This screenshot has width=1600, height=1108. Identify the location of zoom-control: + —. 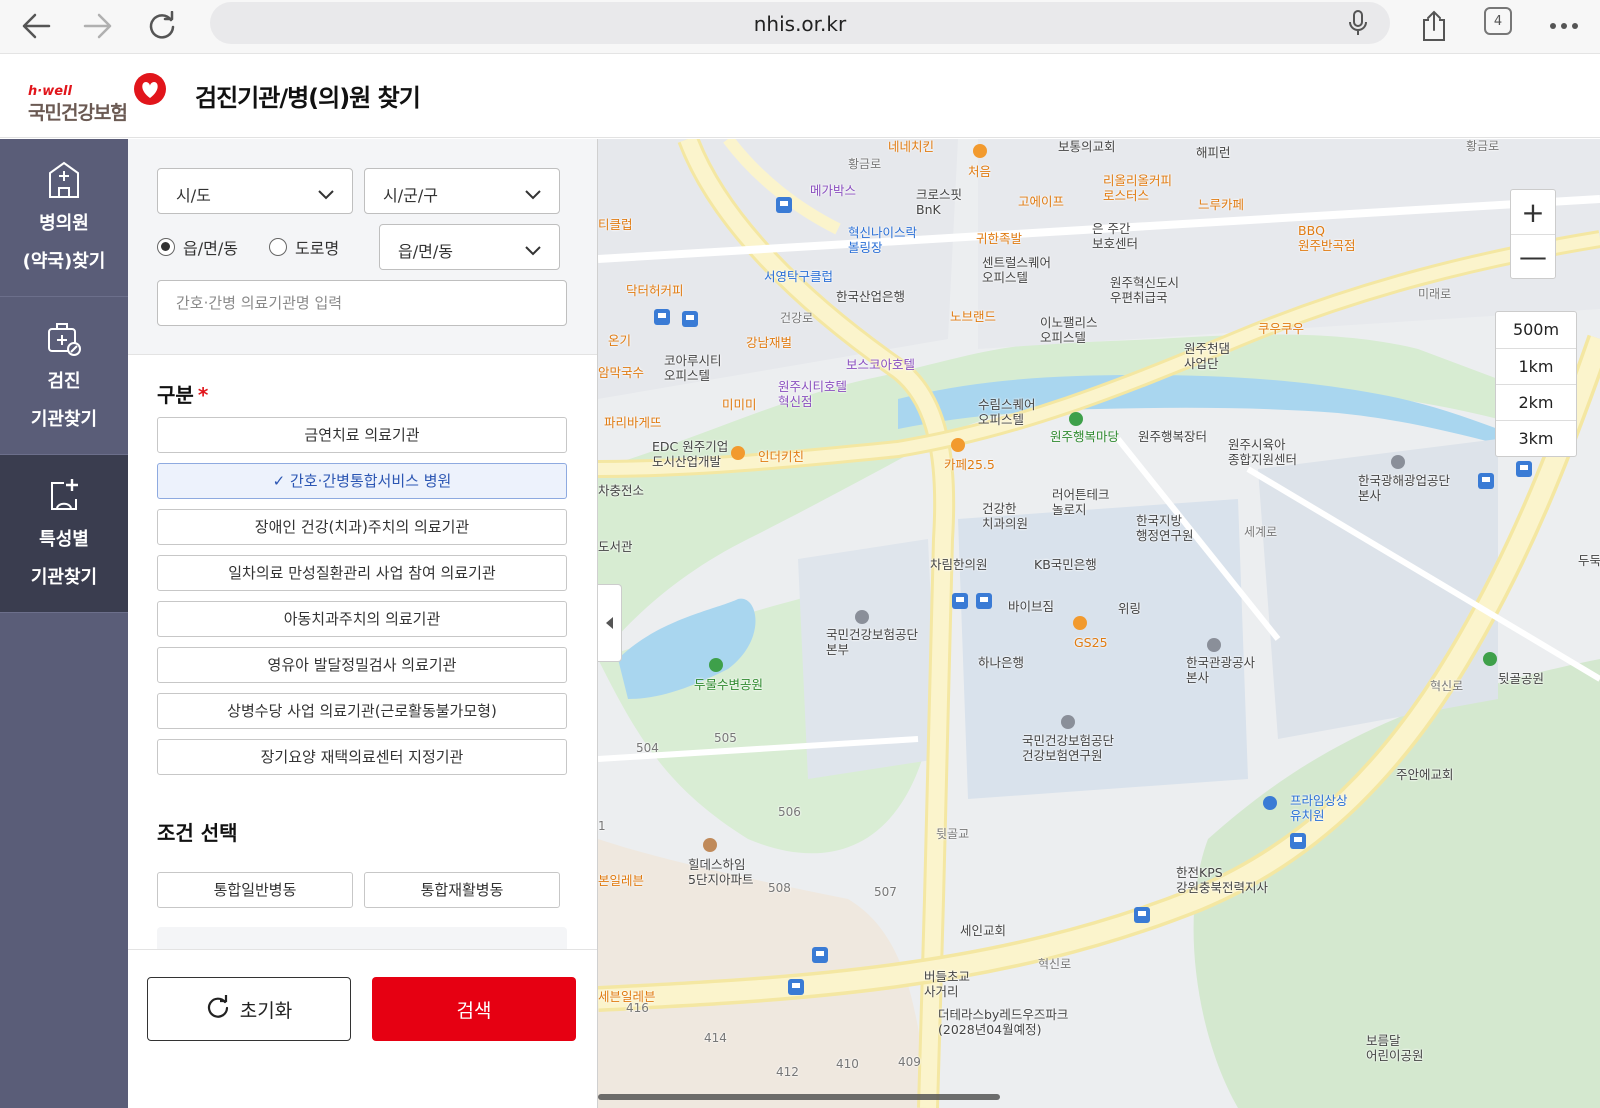
(1533, 234).